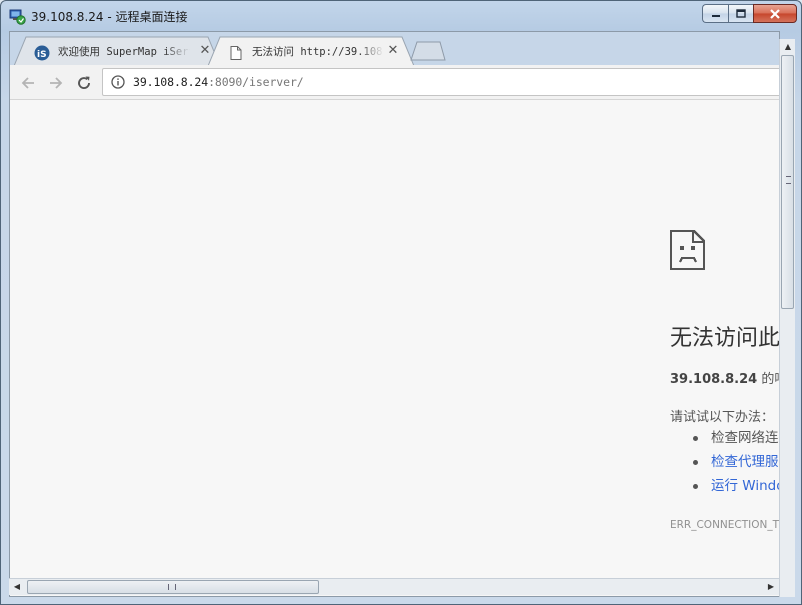  I want to click on suggestion-check-proxy-link: 检查代理服务器和防火墙, so click(736, 464).